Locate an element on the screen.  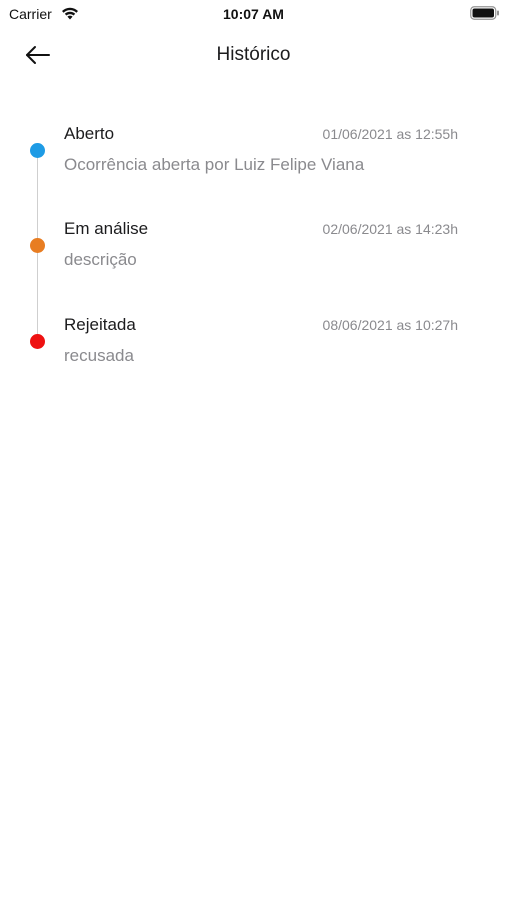
event-description: descrição is located at coordinates (100, 259).